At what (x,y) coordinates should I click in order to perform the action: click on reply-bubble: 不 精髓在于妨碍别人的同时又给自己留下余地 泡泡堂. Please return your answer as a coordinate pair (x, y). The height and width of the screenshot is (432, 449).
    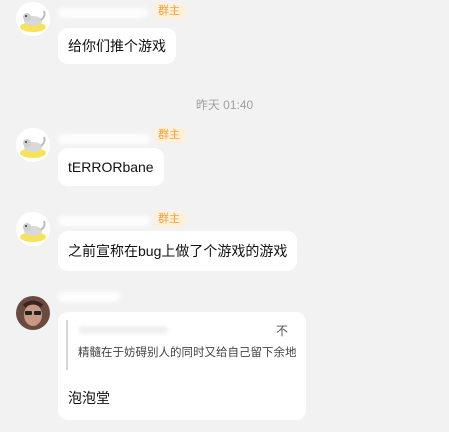
    Looking at the image, I should click on (182, 366).